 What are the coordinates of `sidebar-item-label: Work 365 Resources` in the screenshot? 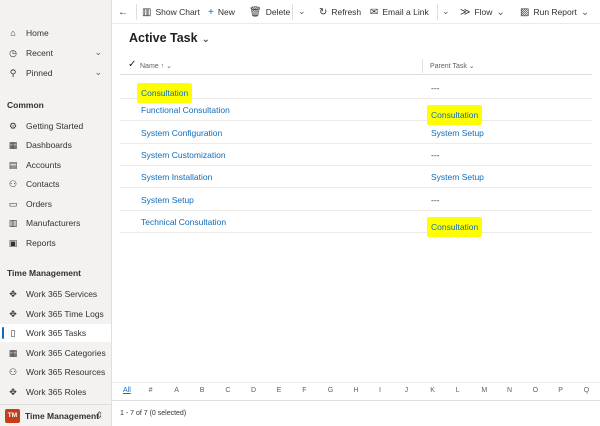 It's located at (66, 372).